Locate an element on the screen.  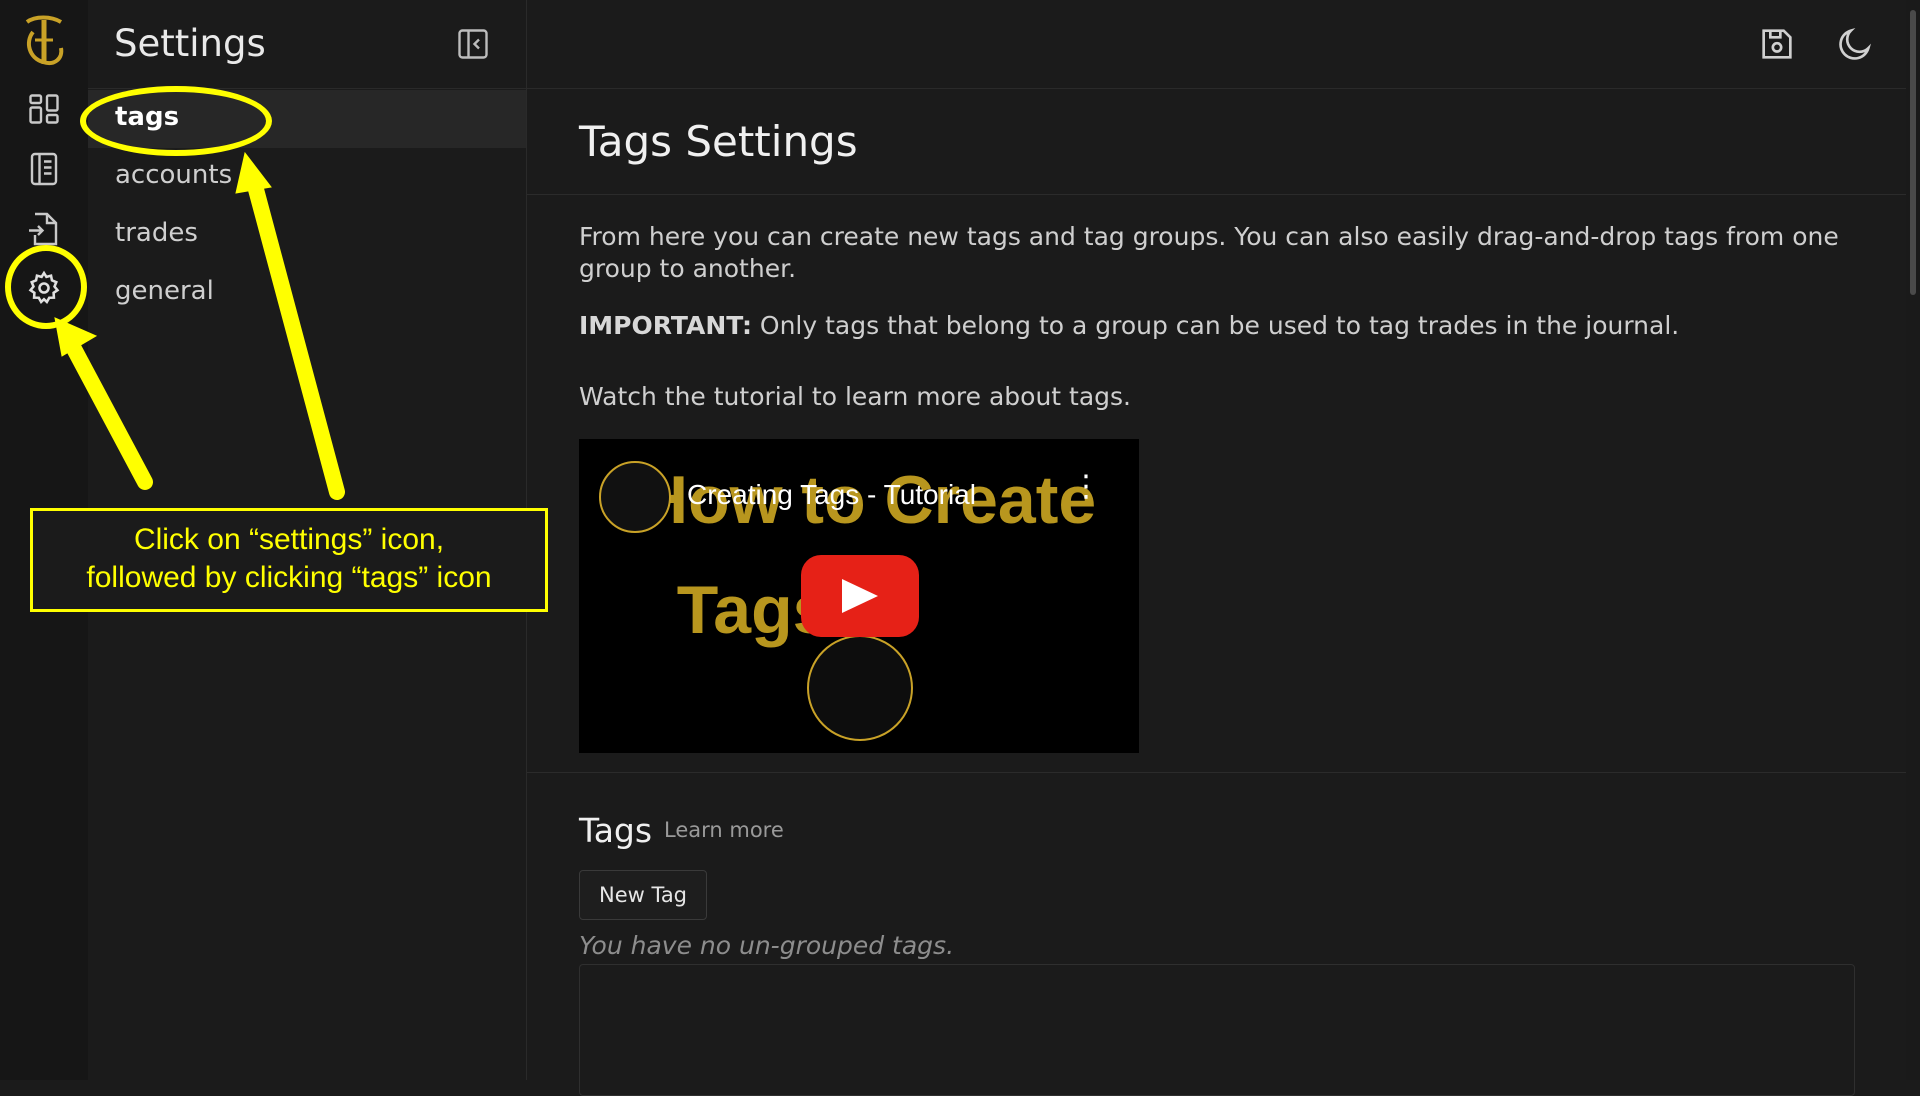
play-icon is located at coordinates (860, 596).